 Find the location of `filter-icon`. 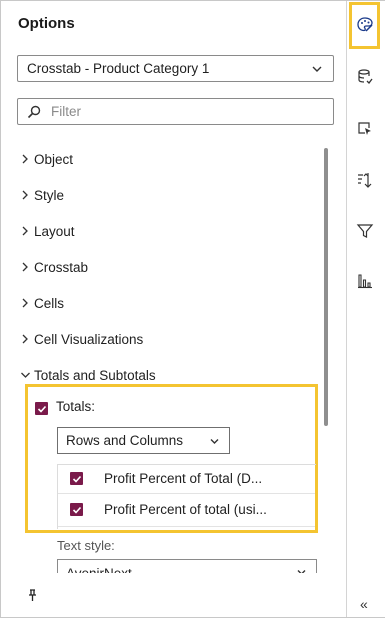

filter-icon is located at coordinates (365, 231).